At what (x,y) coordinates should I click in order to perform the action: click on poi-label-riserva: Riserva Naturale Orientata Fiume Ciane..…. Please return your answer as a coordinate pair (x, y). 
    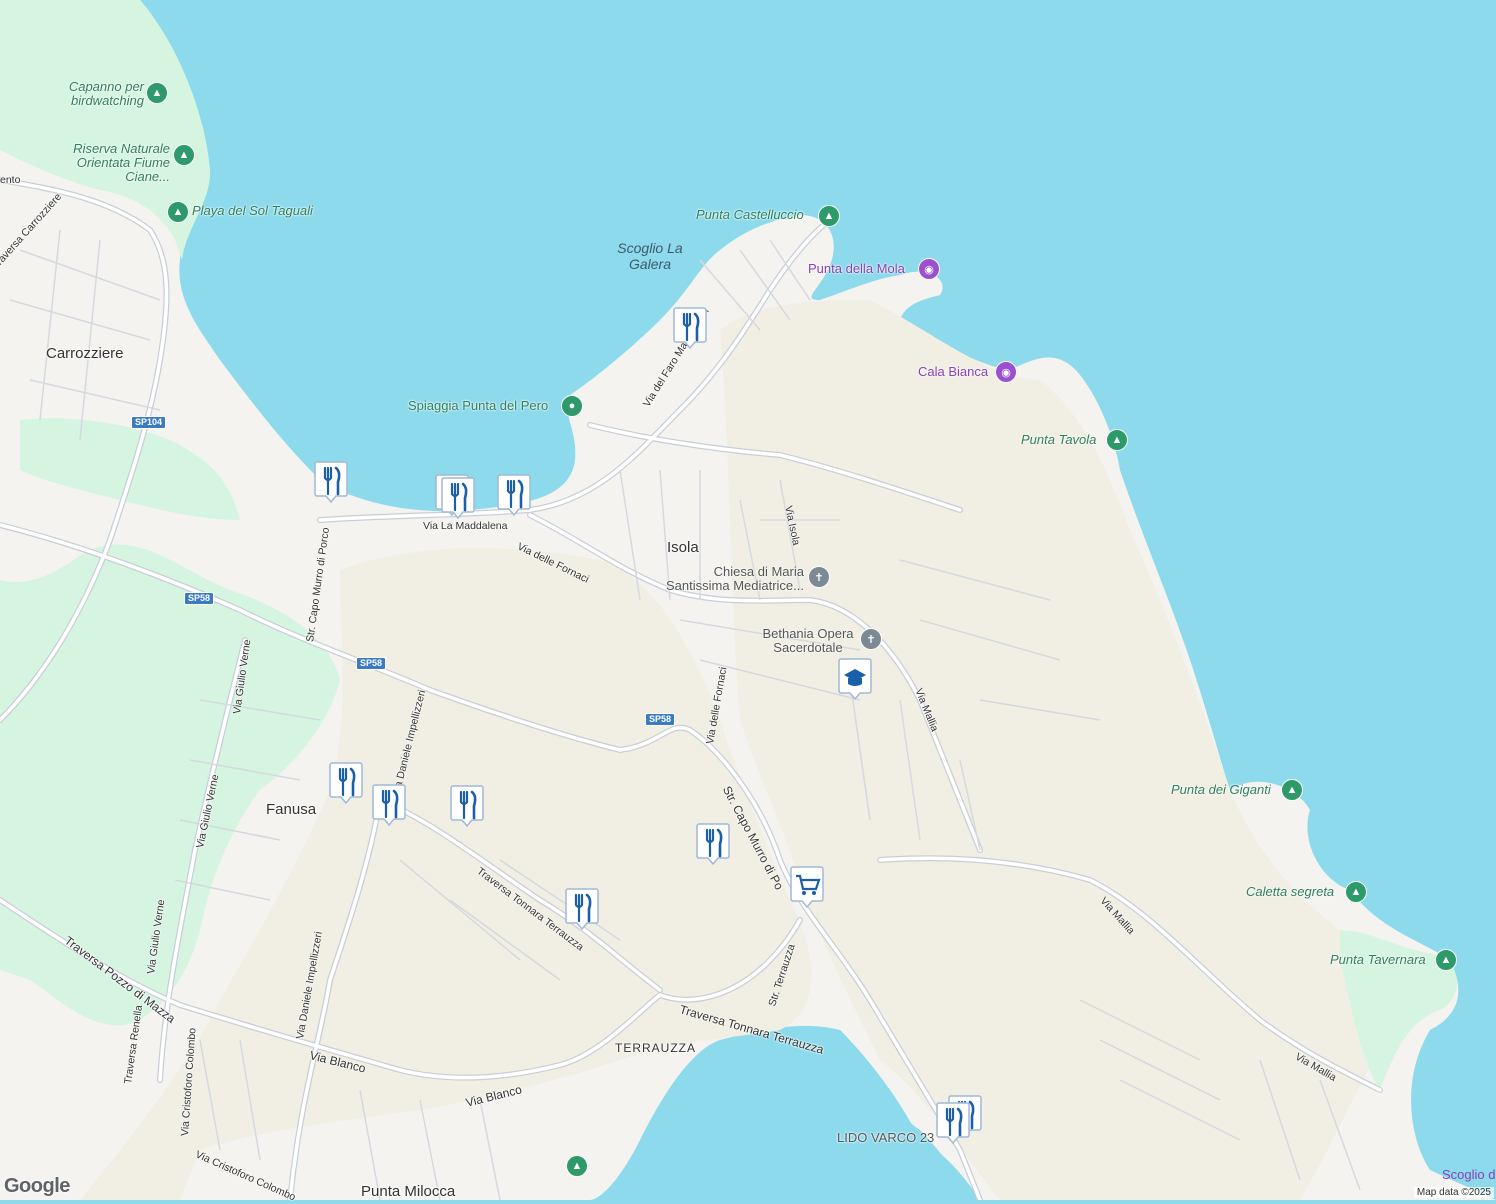
    Looking at the image, I should click on (107, 163).